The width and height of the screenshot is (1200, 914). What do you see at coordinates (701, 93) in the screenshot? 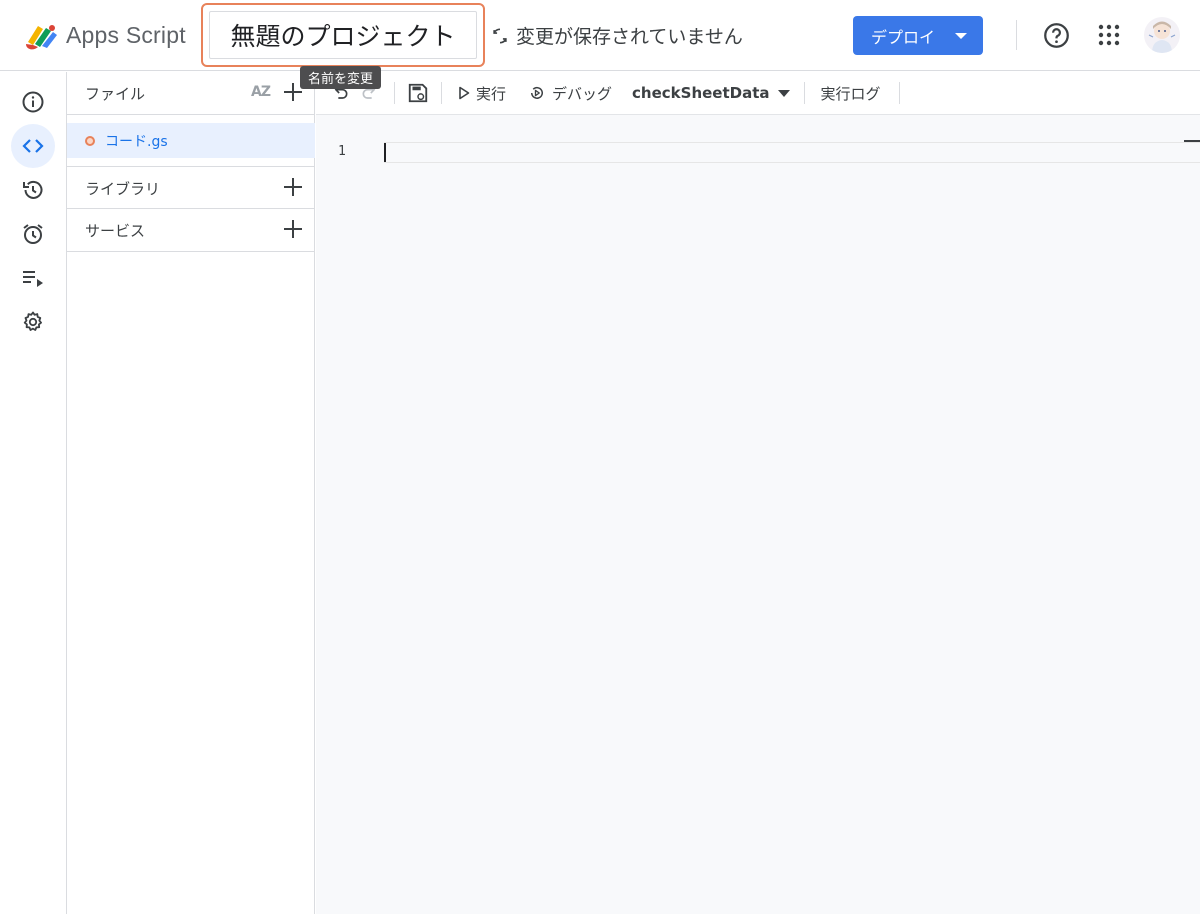
I see `function-name: checkSheetData` at bounding box center [701, 93].